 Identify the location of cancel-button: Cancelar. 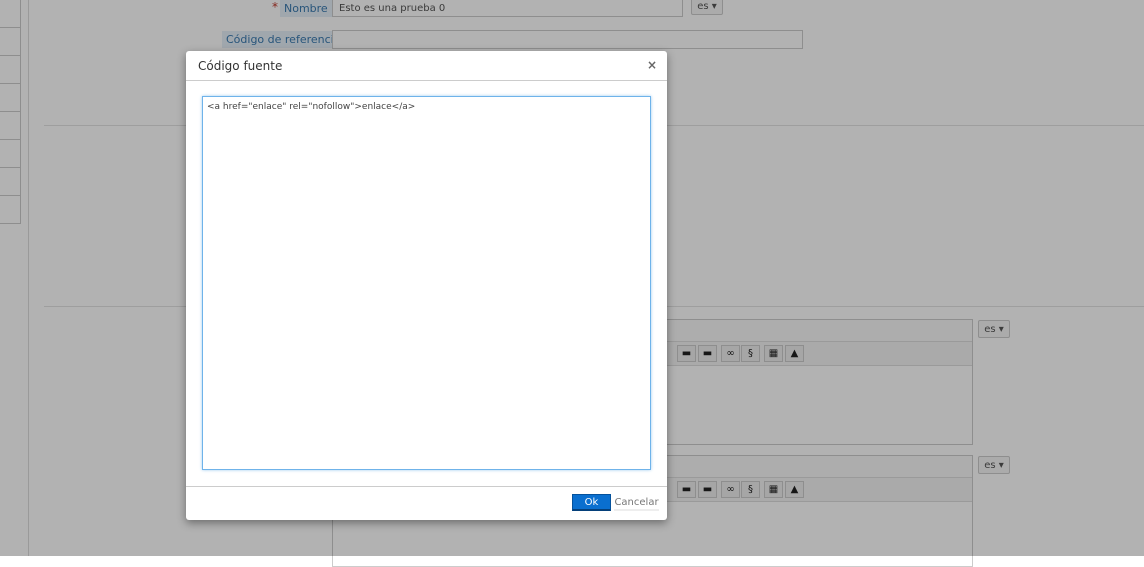
(636, 502).